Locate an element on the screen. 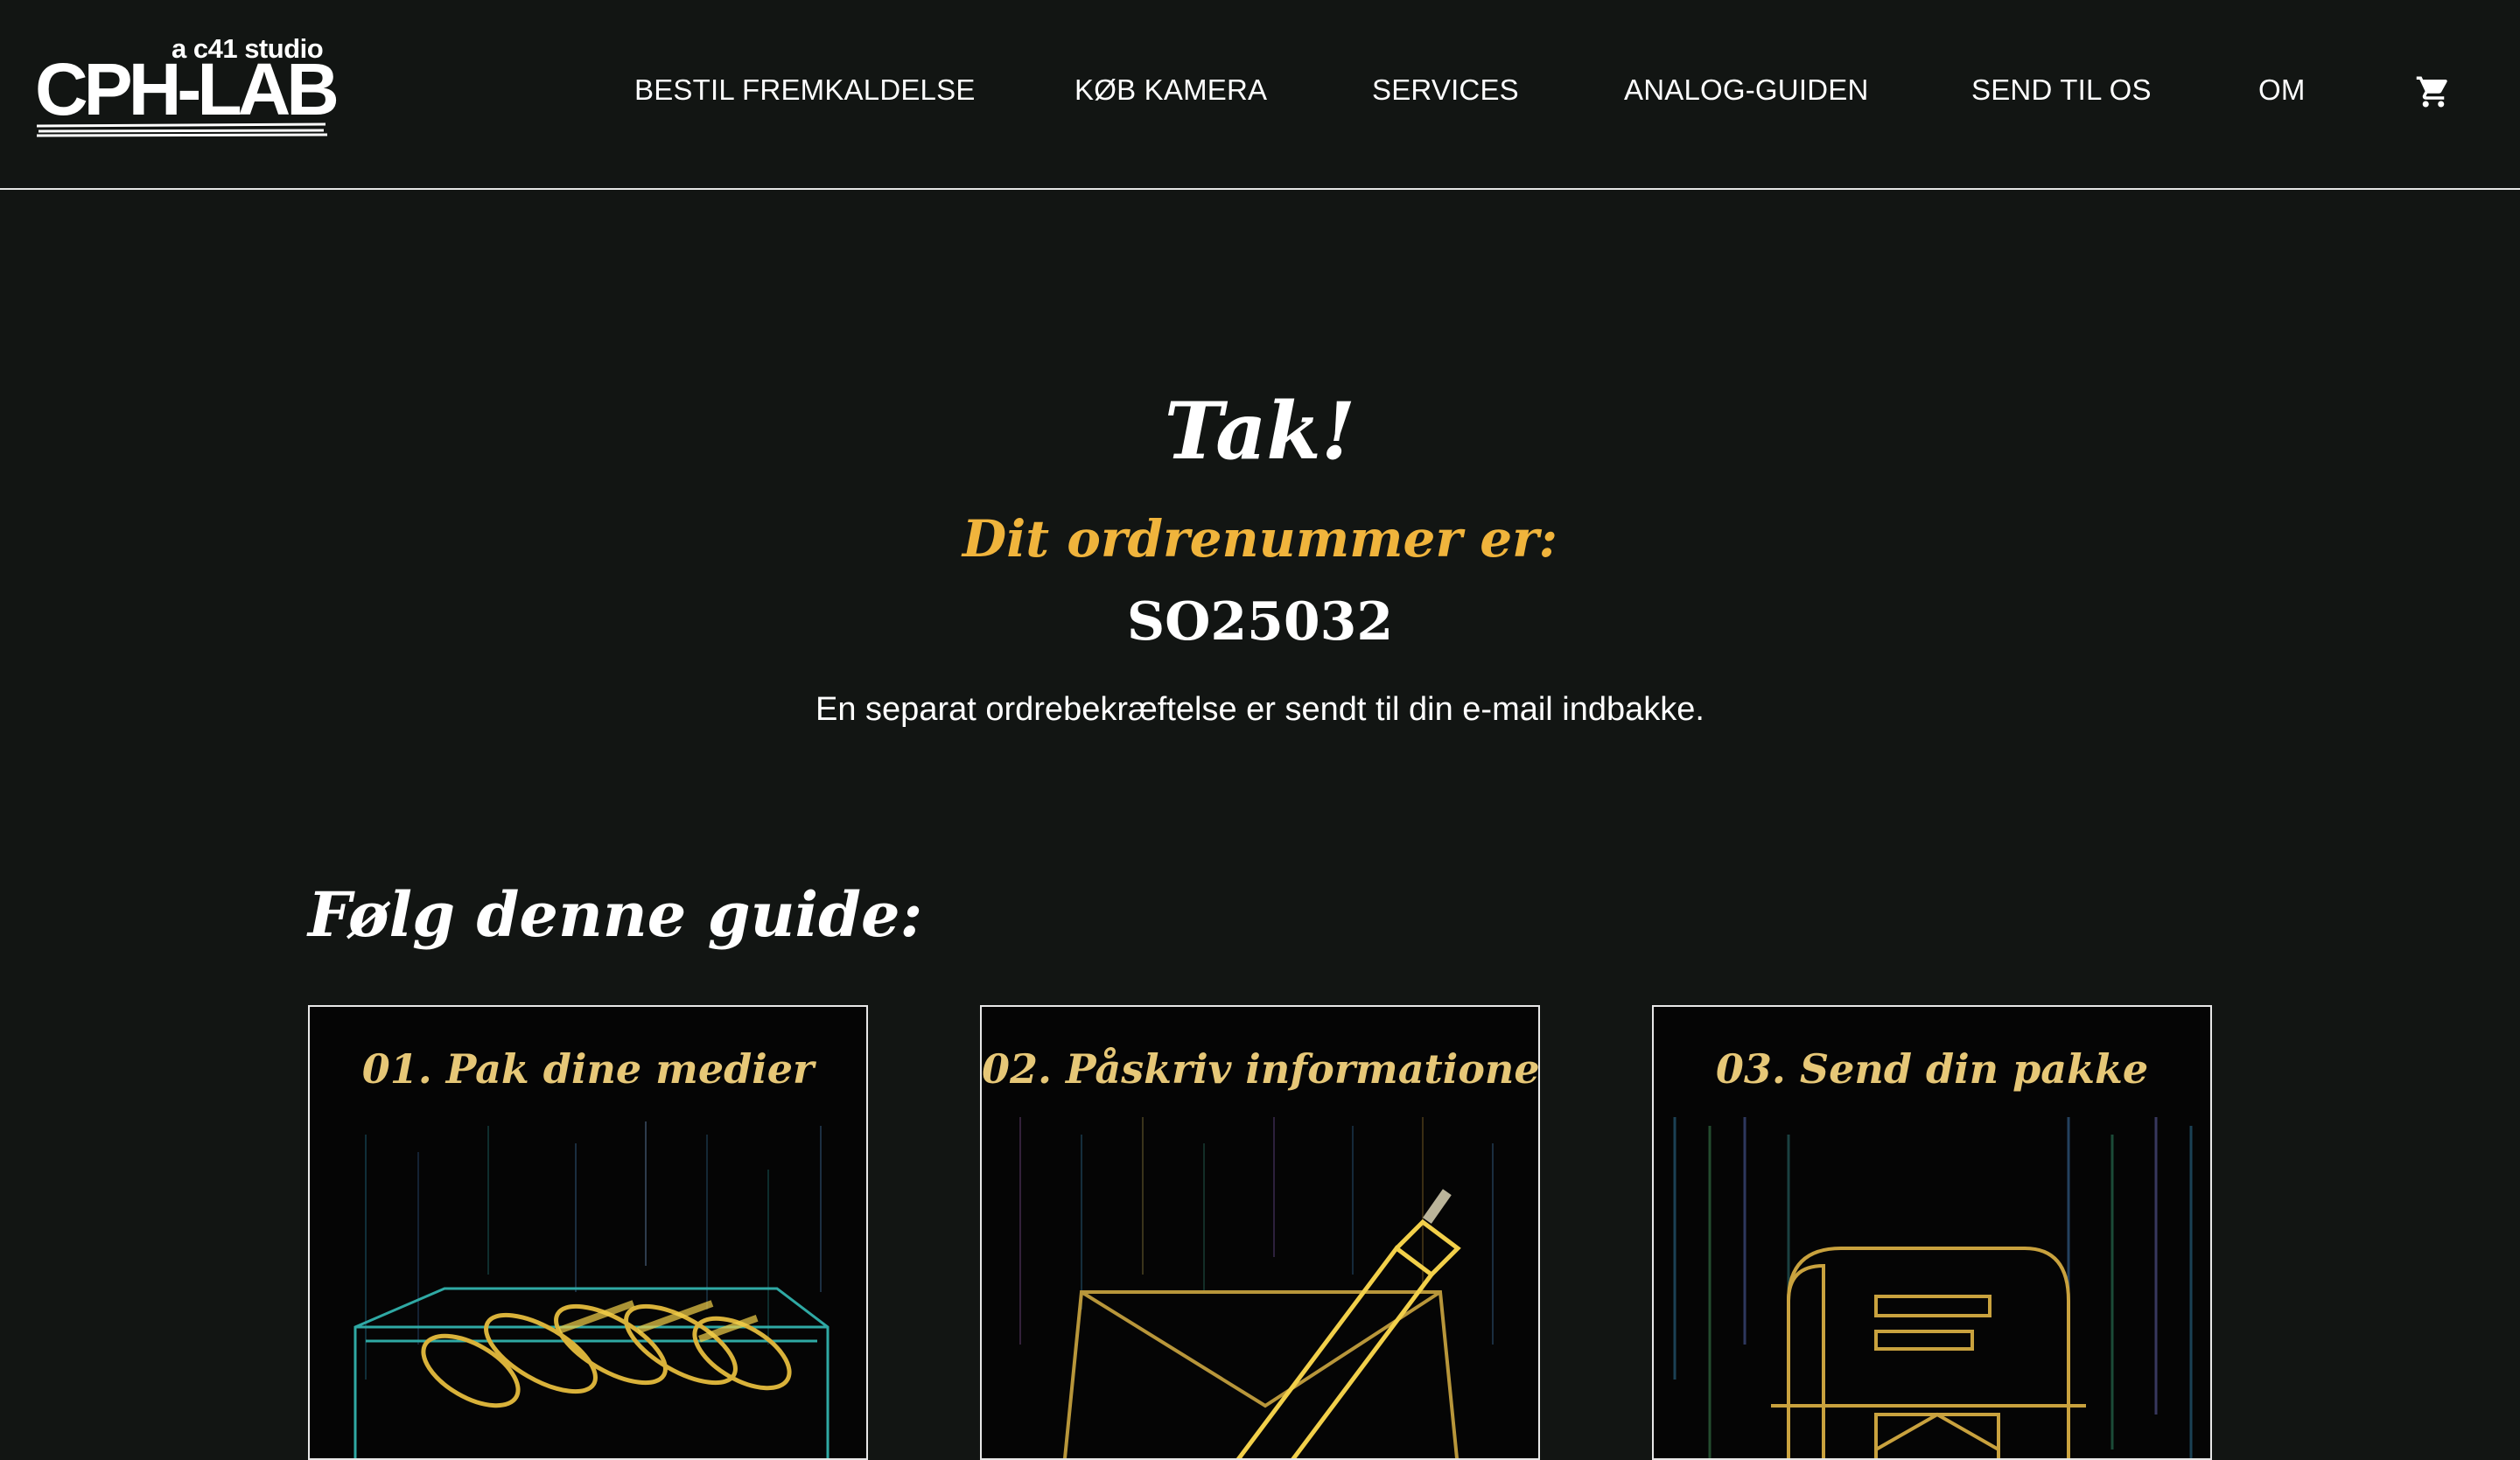  guide-step-card-3: 03. Send din pakke is located at coordinates (1932, 1232).